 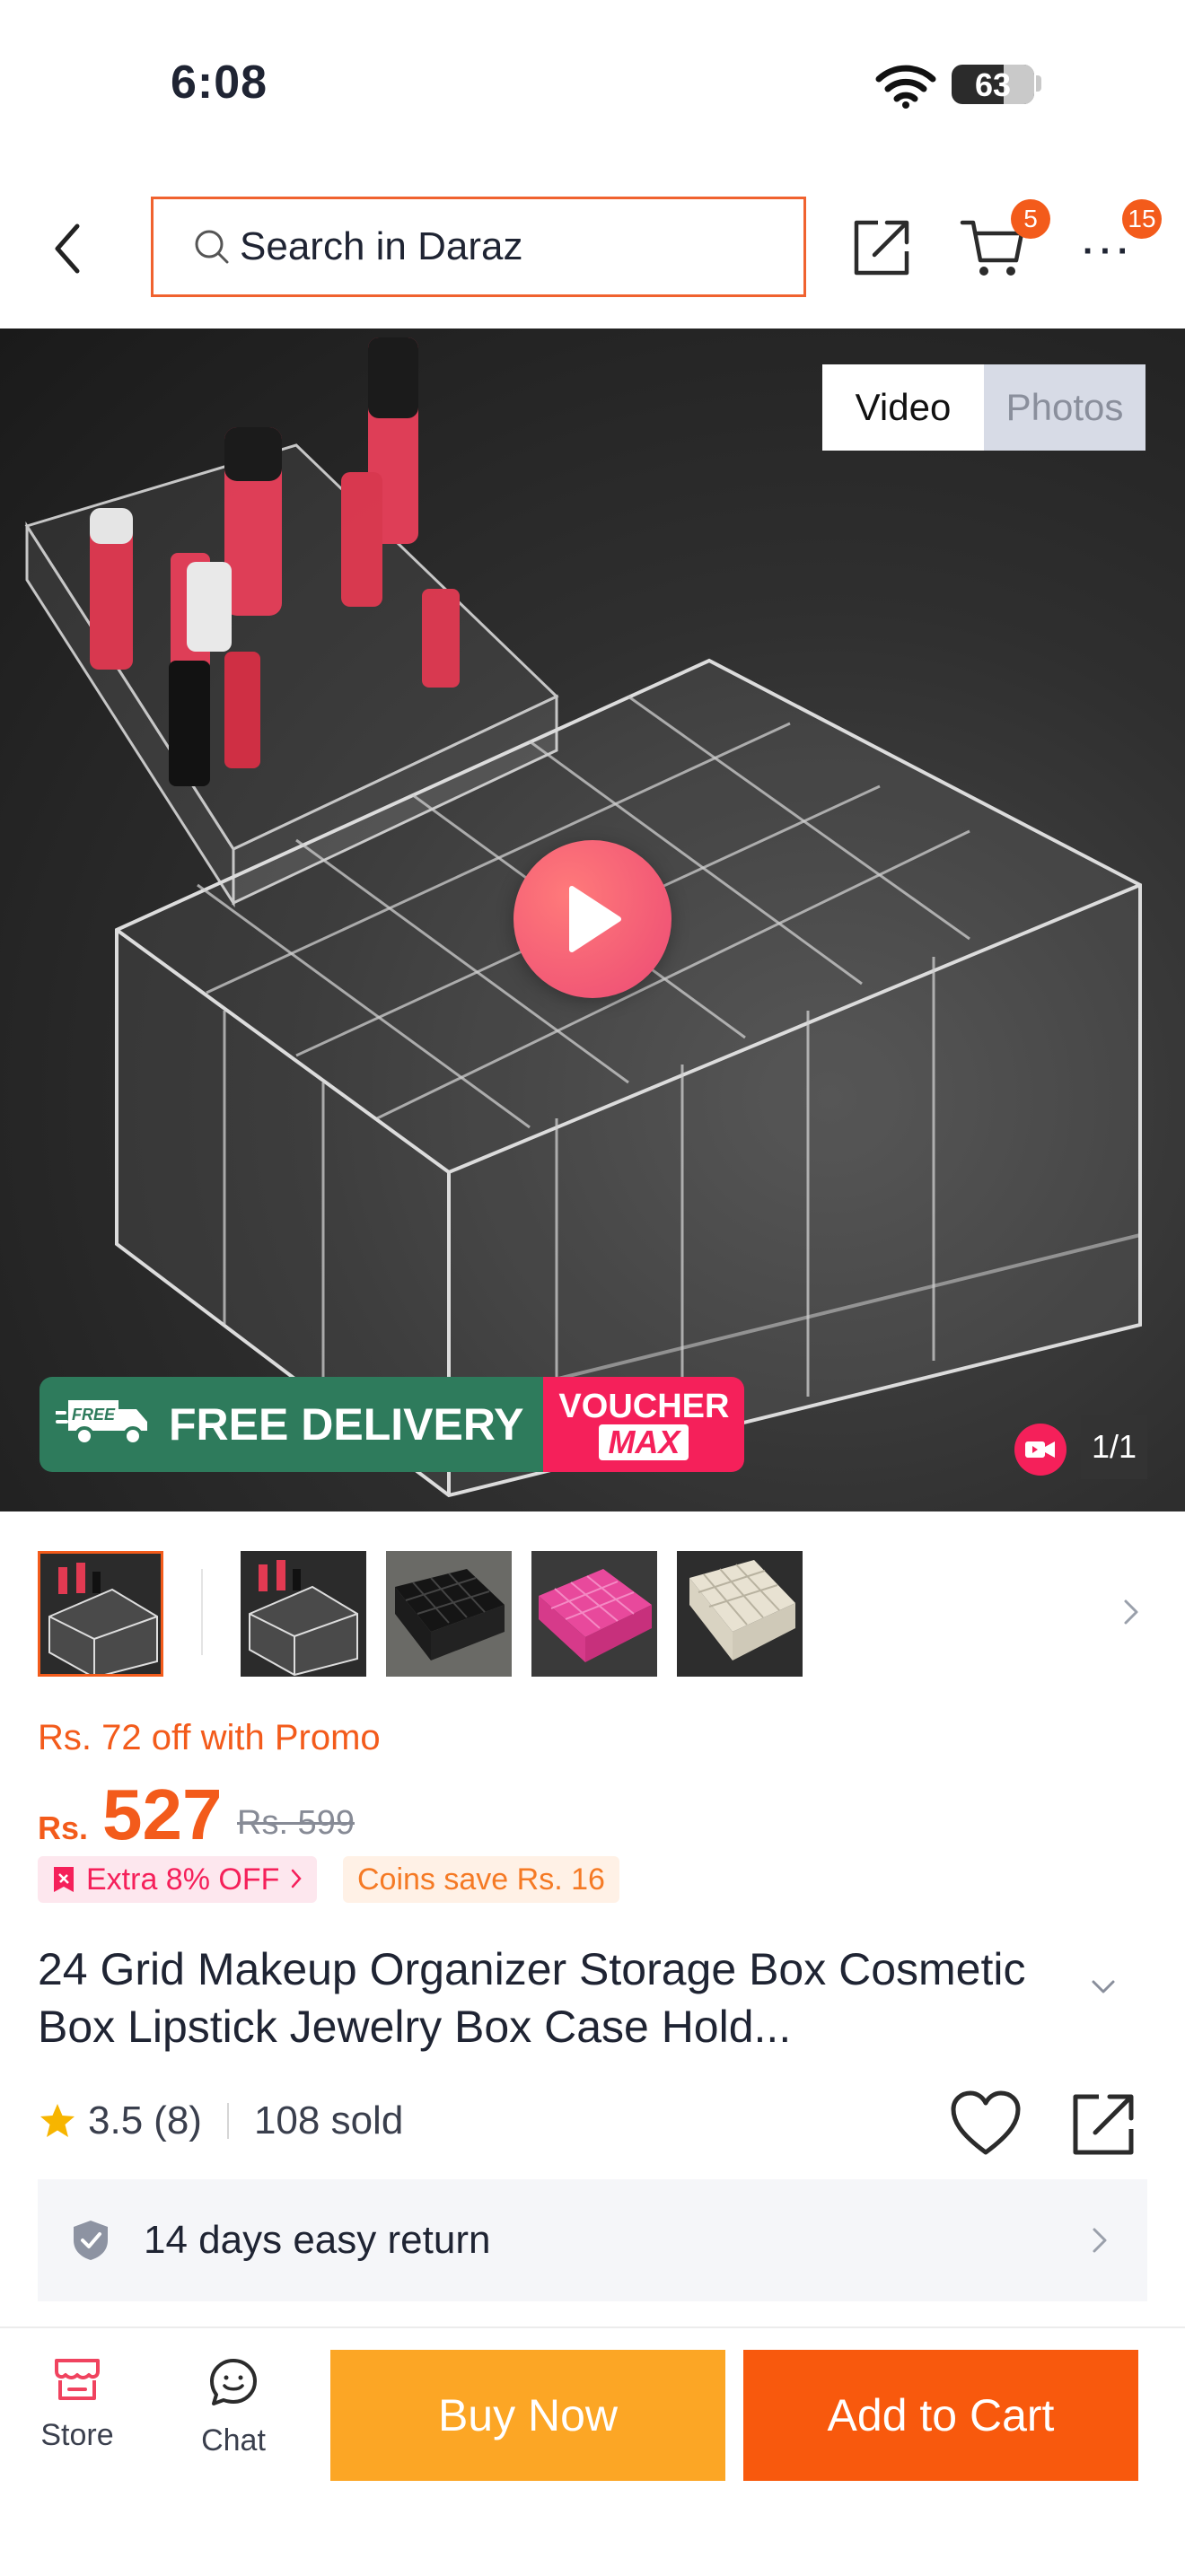 I want to click on play-icon, so click(x=595, y=919).